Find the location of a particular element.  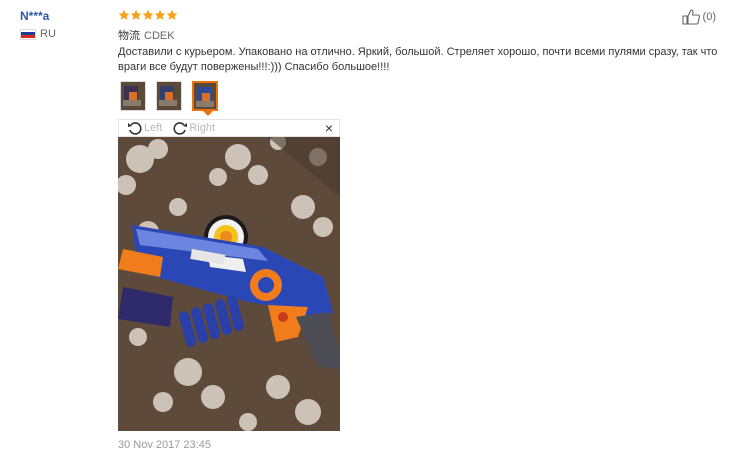

close-viewer-button: × is located at coordinates (329, 128).